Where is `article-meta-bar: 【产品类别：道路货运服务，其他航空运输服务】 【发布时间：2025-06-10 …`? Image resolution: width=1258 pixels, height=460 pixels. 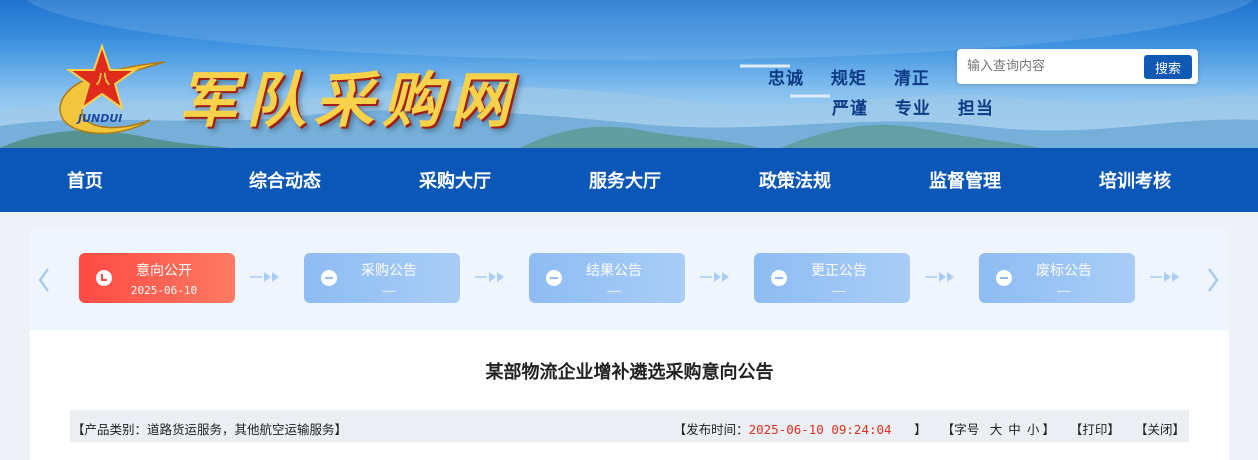 article-meta-bar: 【产品类别：道路货运服务，其他航空运输服务】 【发布时间：2025-06-10 … is located at coordinates (629, 426).